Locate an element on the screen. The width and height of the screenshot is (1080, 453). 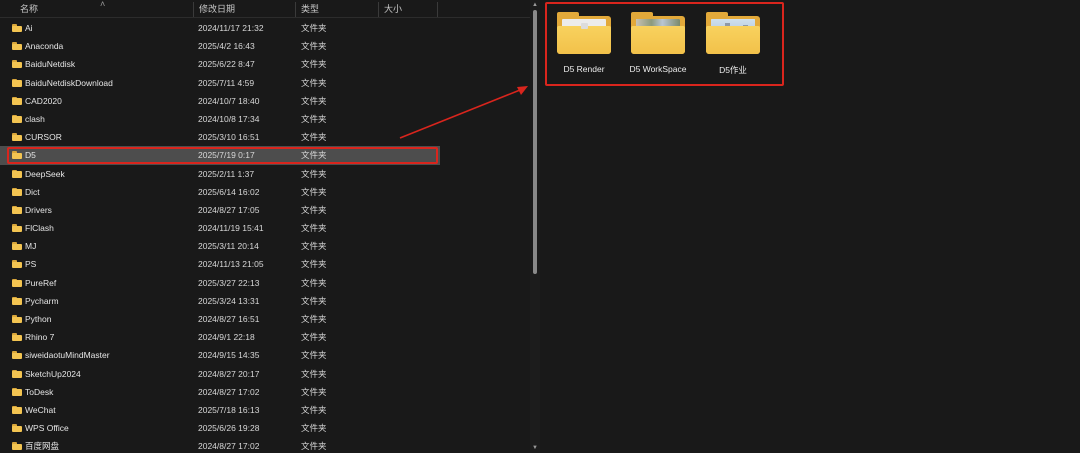
folder-tile-d5-workspace: D5 WorkSpace is located at coordinates (658, 47).